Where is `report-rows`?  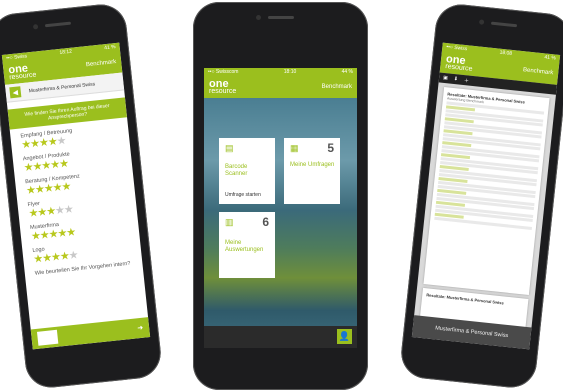 report-rows is located at coordinates (489, 165).